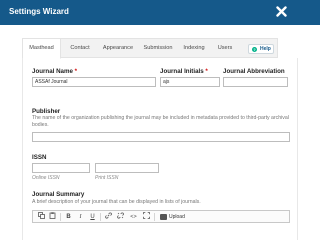  I want to click on fullscreen-icon, so click(146, 217).